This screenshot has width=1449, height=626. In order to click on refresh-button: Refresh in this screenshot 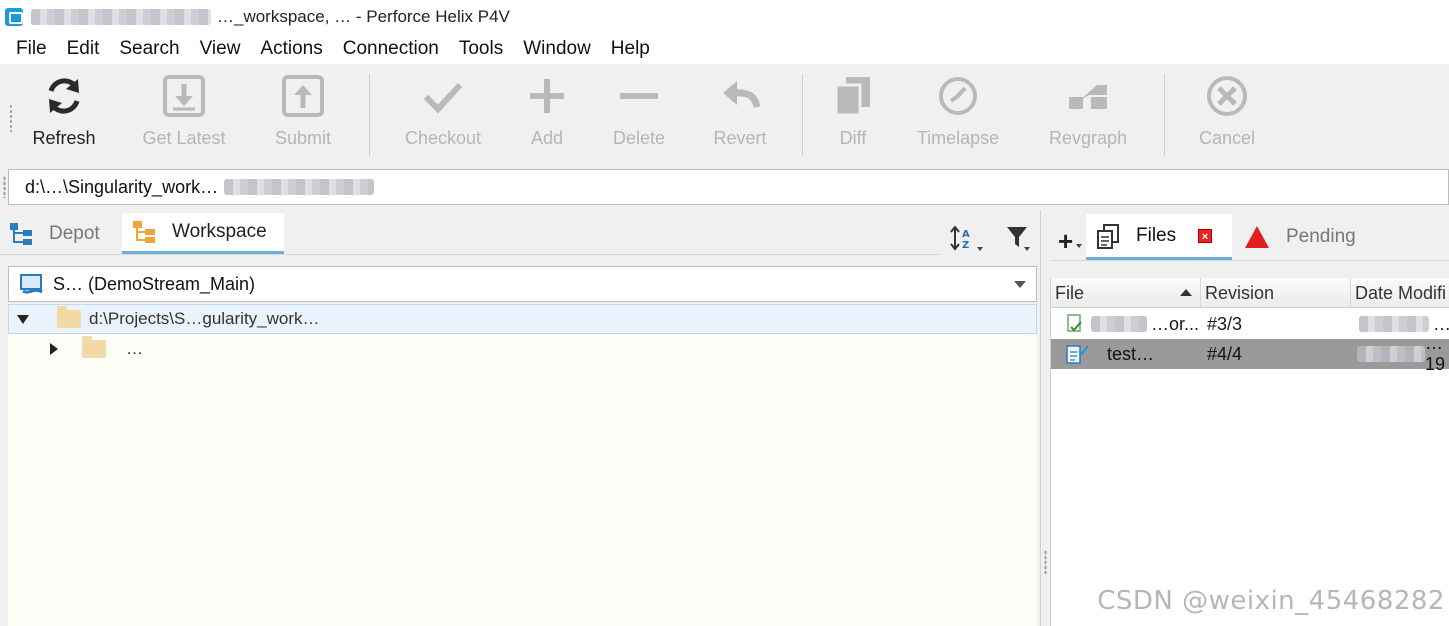, I will do `click(64, 111)`.